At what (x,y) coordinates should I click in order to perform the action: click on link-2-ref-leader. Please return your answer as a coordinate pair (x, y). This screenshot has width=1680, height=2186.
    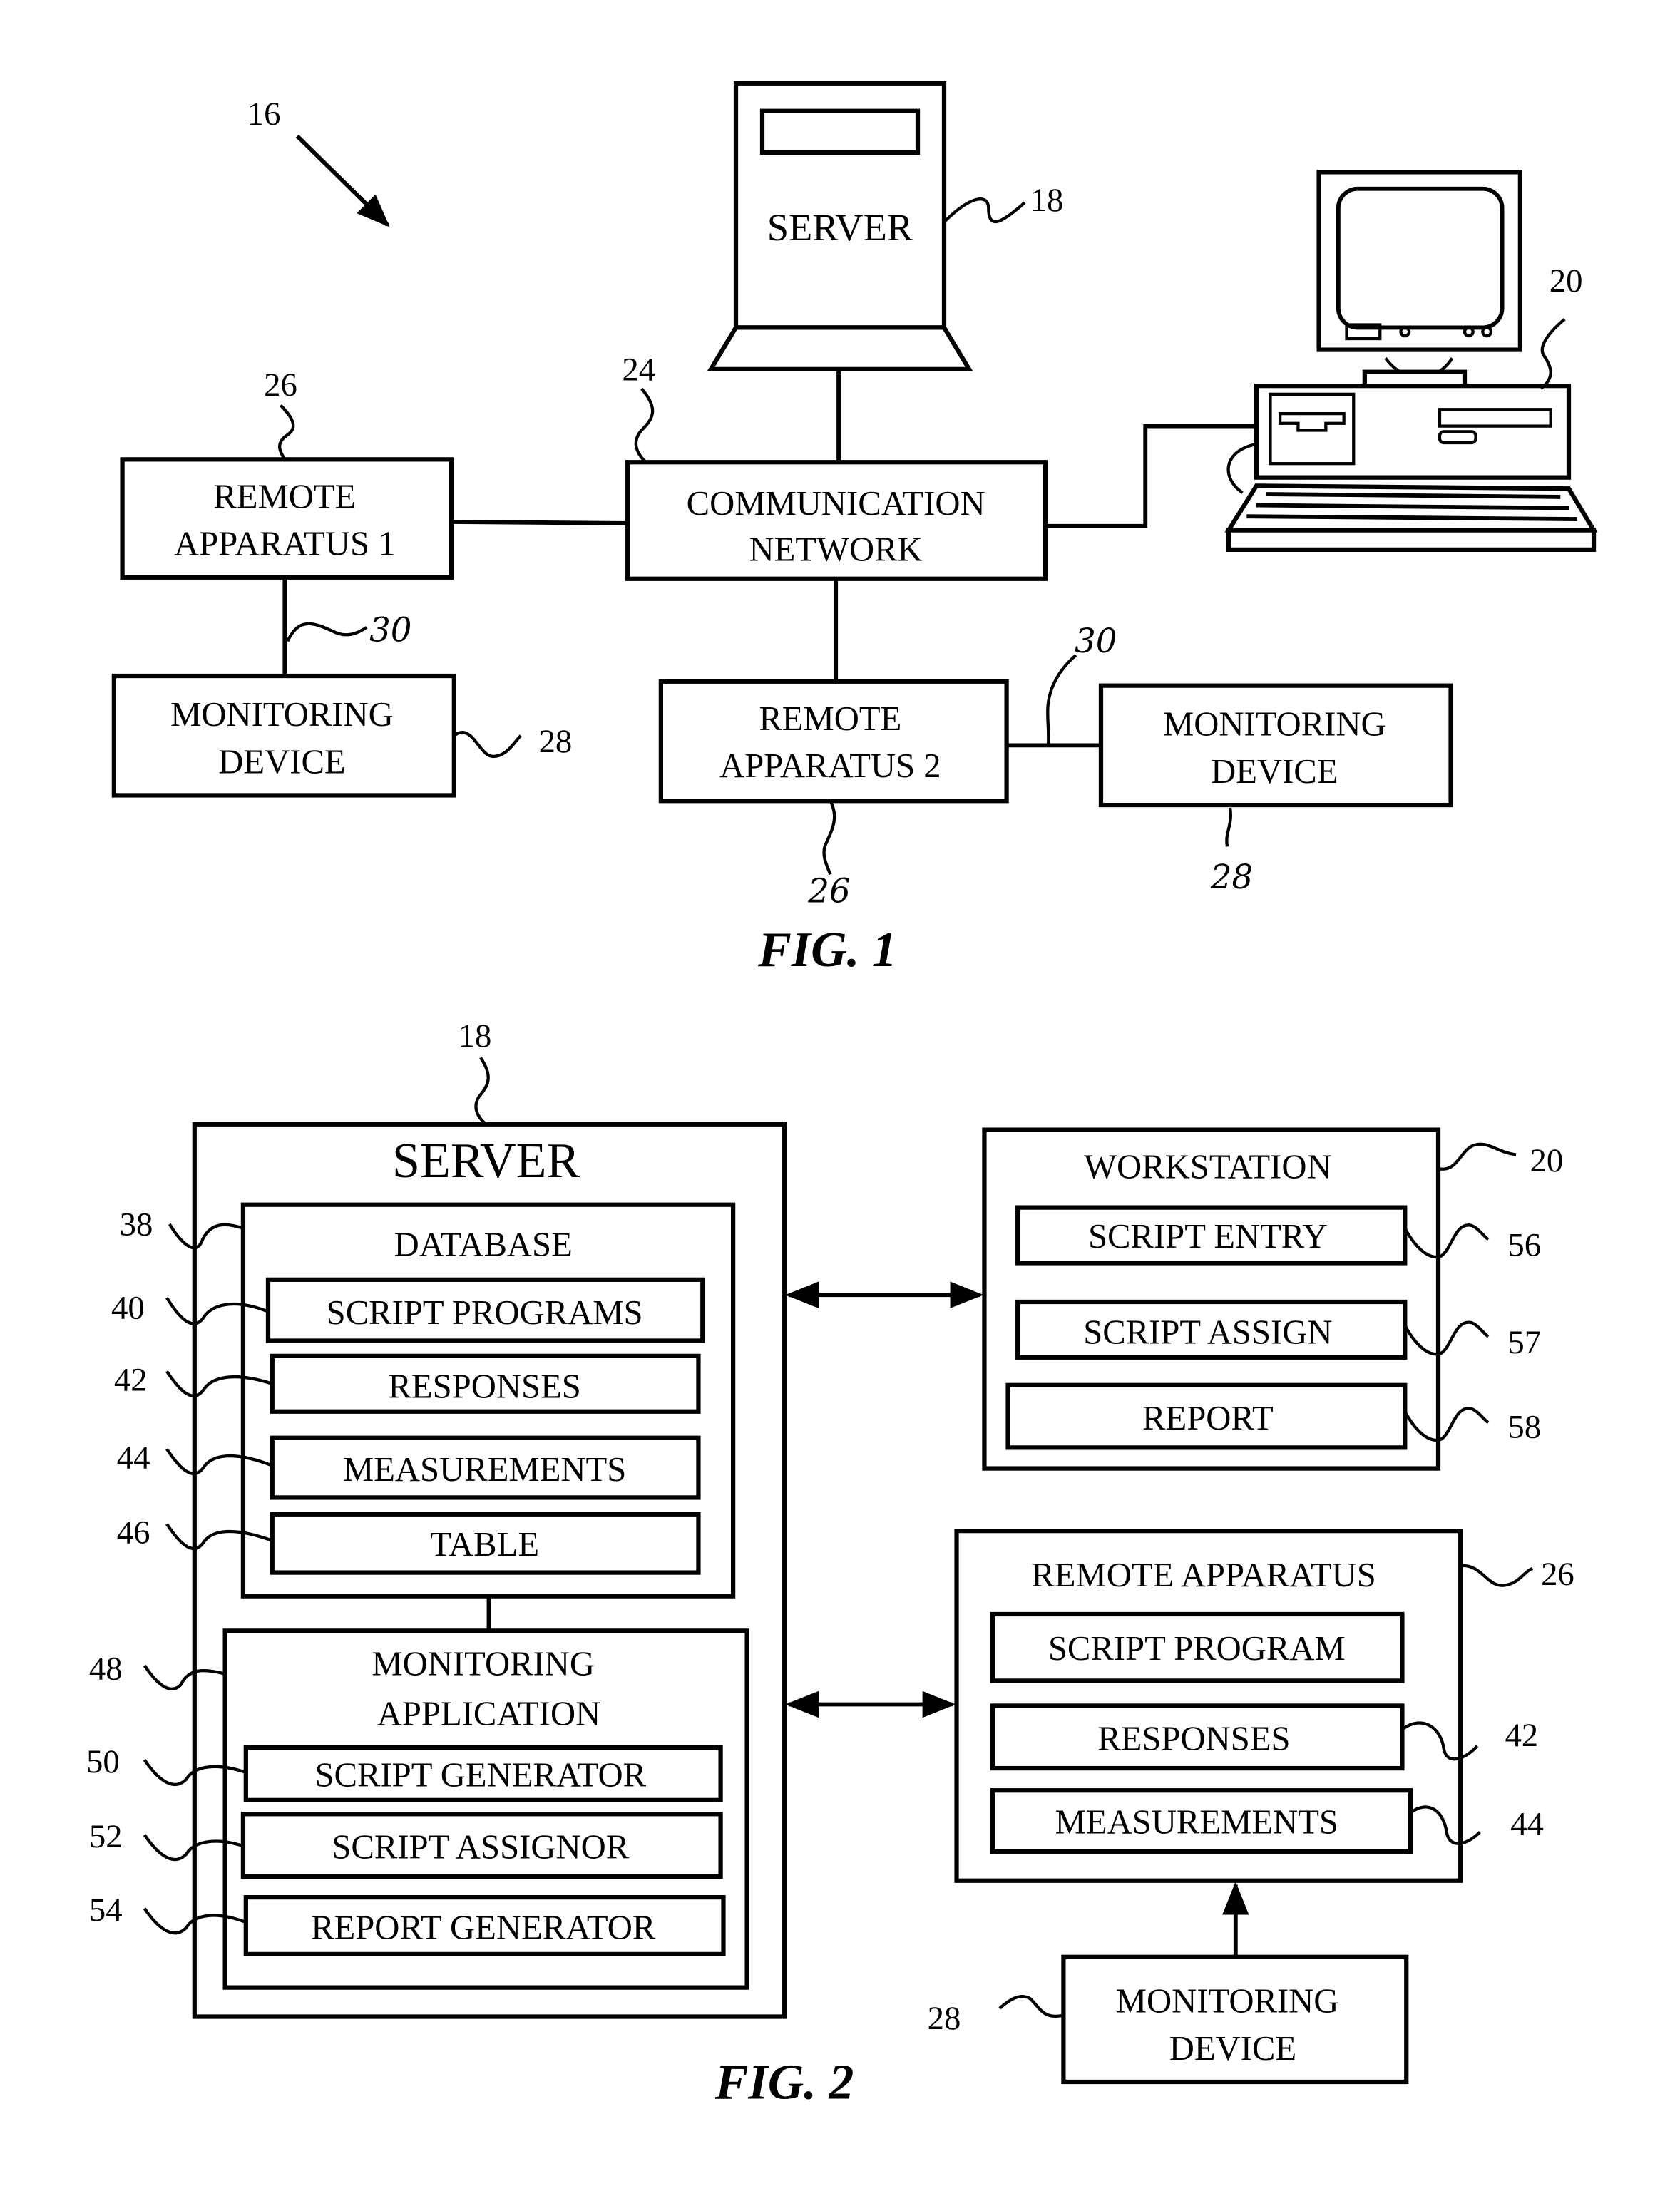
    Looking at the image, I should click on (1061, 700).